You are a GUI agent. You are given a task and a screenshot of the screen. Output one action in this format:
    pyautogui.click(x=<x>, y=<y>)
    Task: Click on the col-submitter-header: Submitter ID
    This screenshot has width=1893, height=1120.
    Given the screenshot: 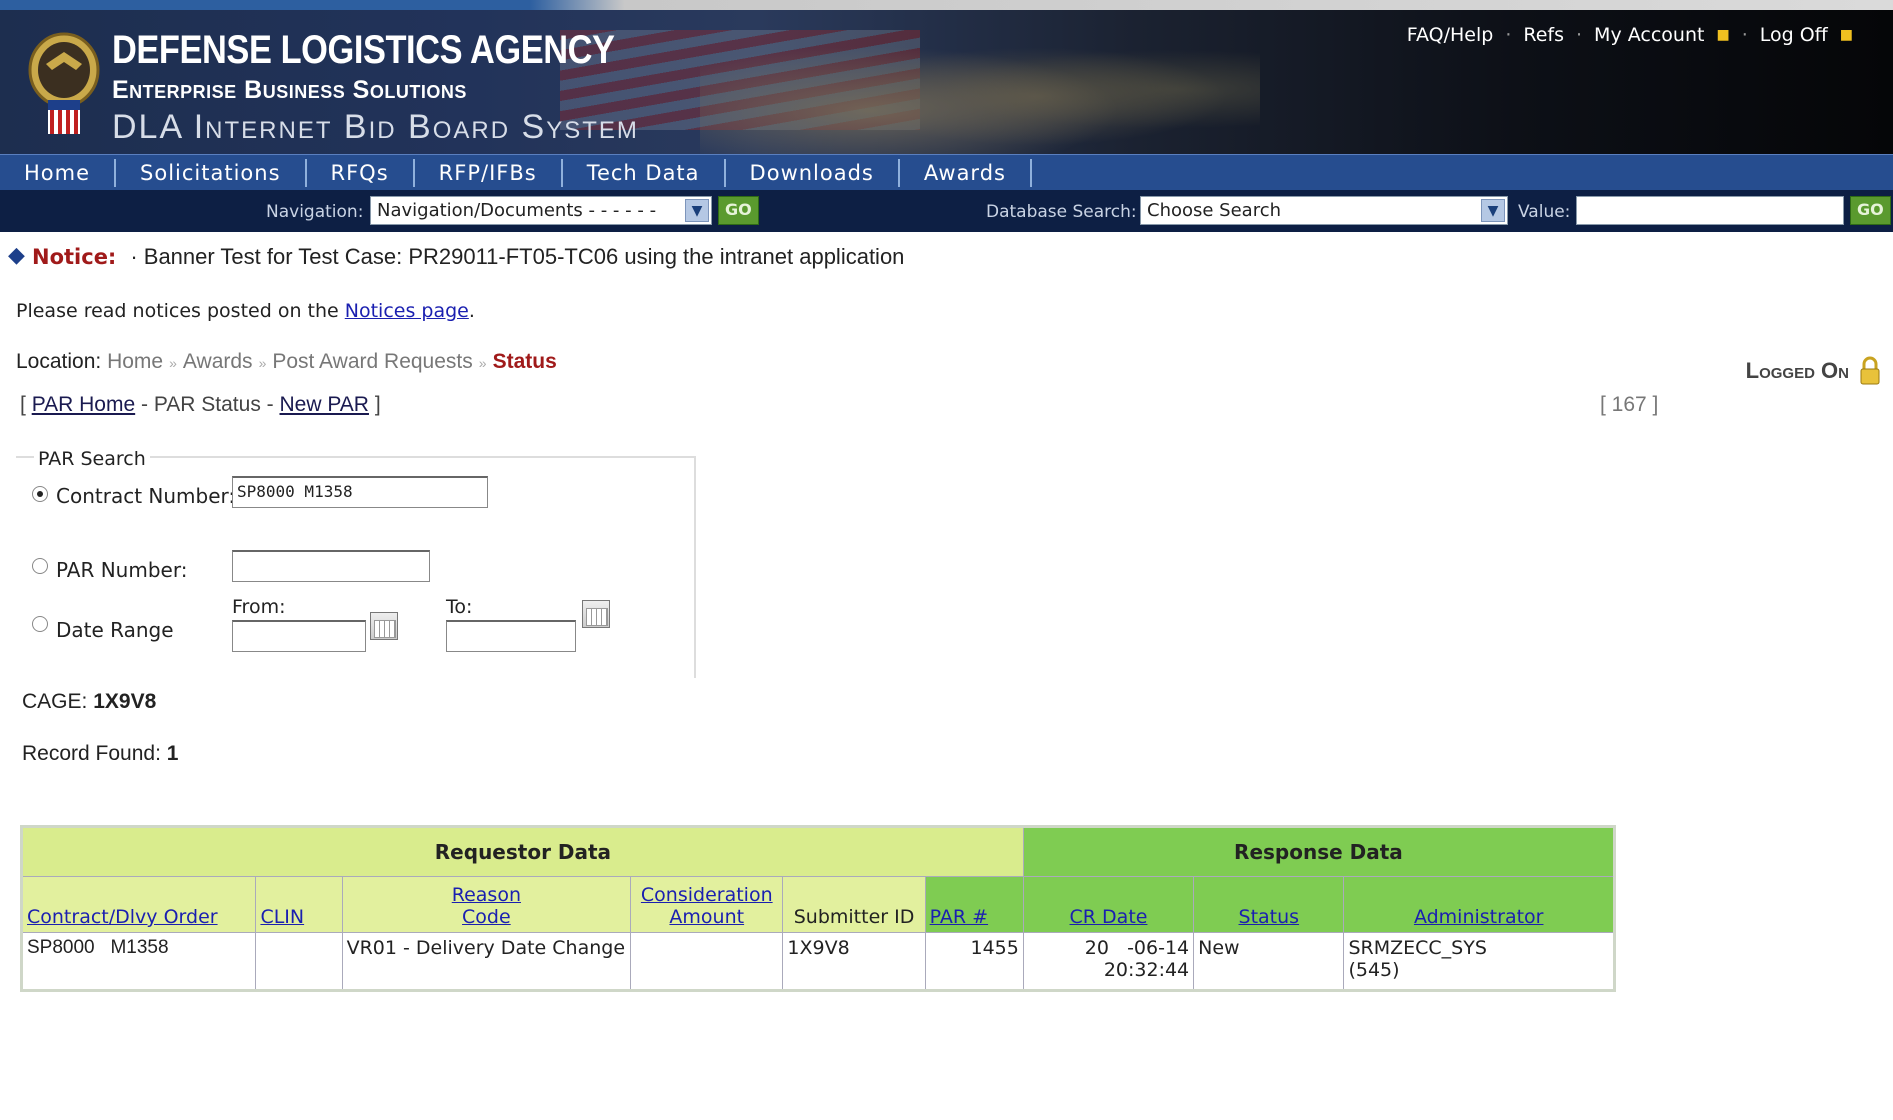 What is the action you would take?
    pyautogui.click(x=854, y=904)
    